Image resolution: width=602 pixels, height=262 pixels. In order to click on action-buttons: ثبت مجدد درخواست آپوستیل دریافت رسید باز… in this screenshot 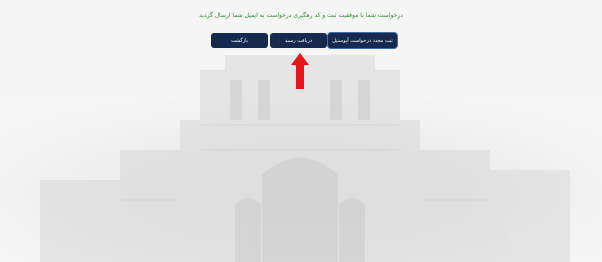, I will do `click(301, 40)`.